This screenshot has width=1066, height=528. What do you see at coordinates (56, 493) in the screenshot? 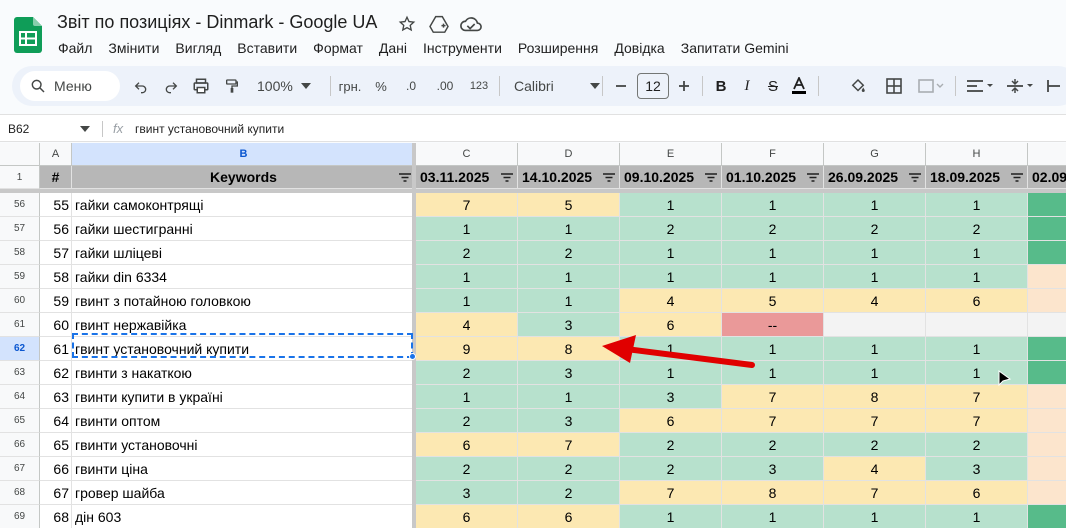
I see `row-number-cell: 67` at bounding box center [56, 493].